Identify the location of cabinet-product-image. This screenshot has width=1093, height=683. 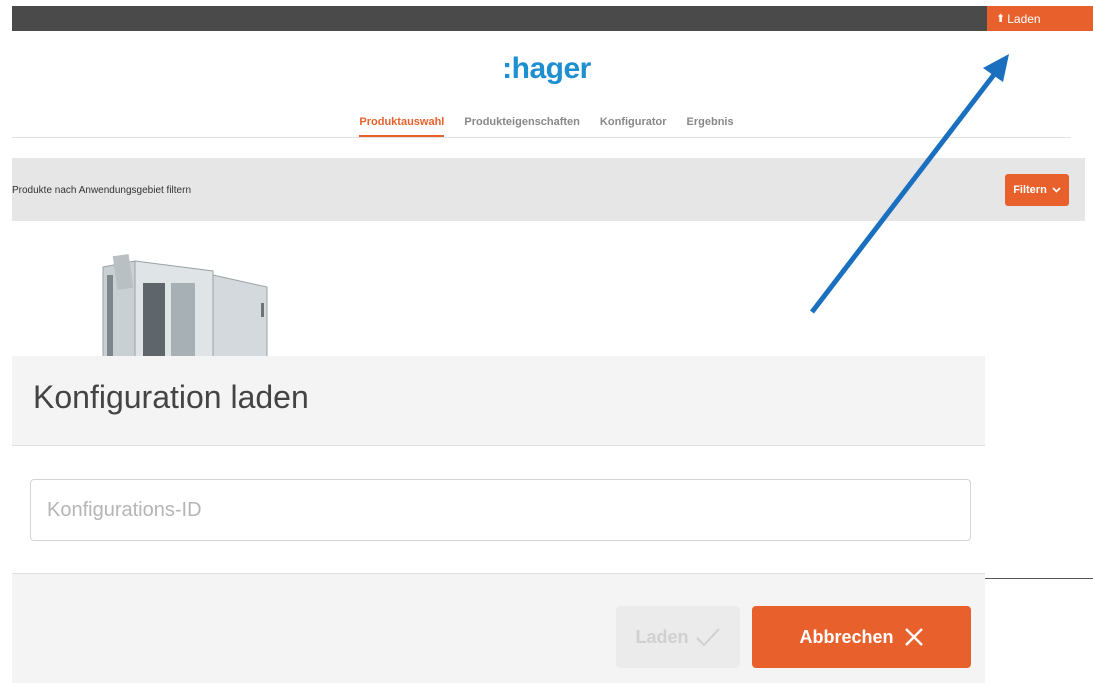
(185, 305).